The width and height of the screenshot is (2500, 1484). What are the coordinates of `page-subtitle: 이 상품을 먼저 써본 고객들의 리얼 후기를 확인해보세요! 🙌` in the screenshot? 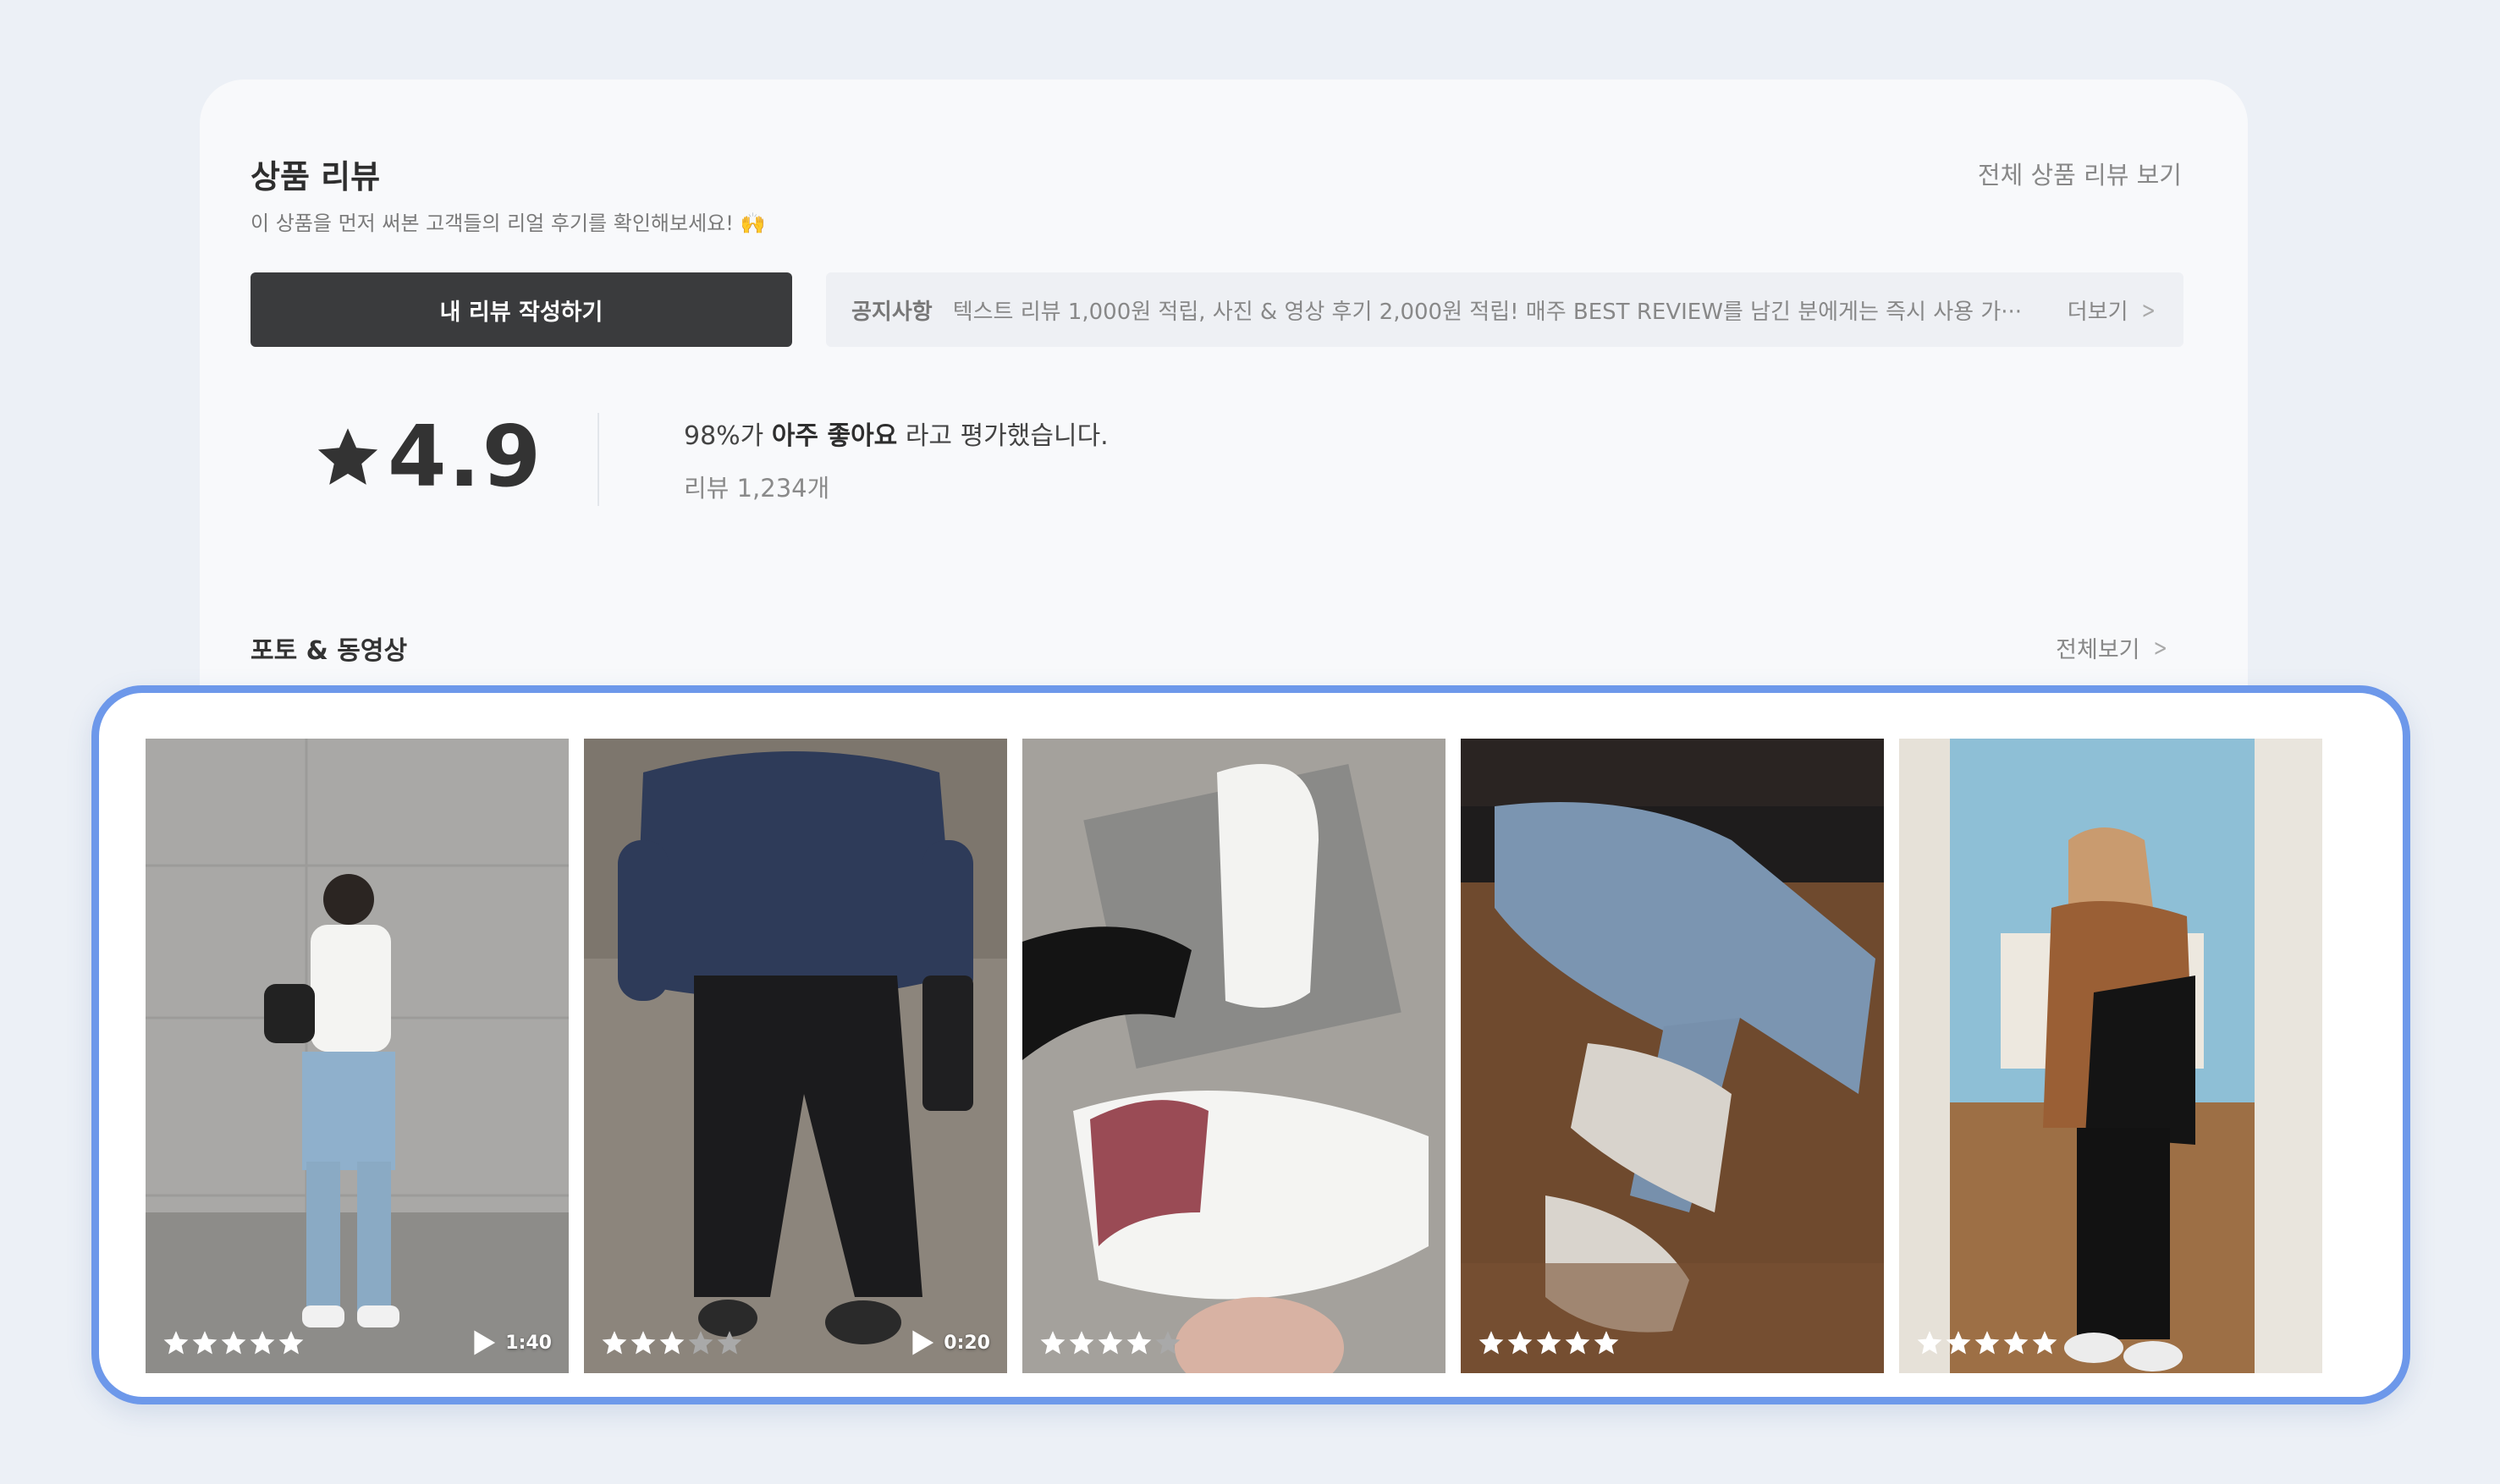 It's located at (509, 223).